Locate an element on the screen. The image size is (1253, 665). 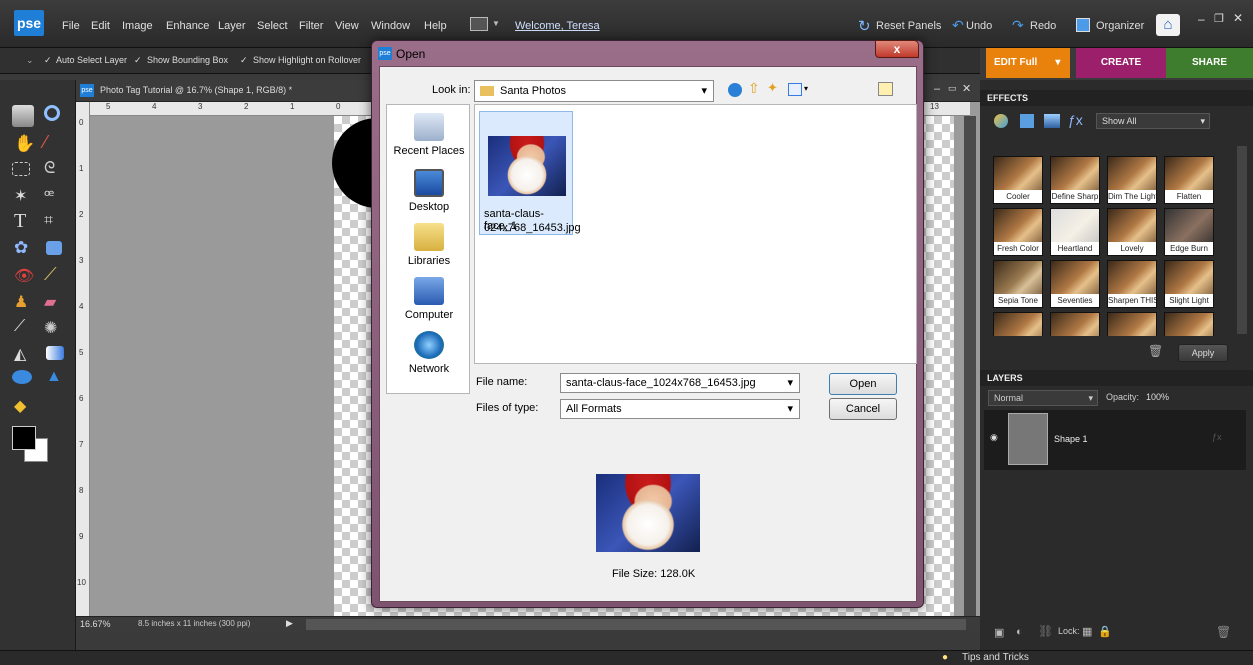
zoom-tool-icon is located at coordinates (52, 113).